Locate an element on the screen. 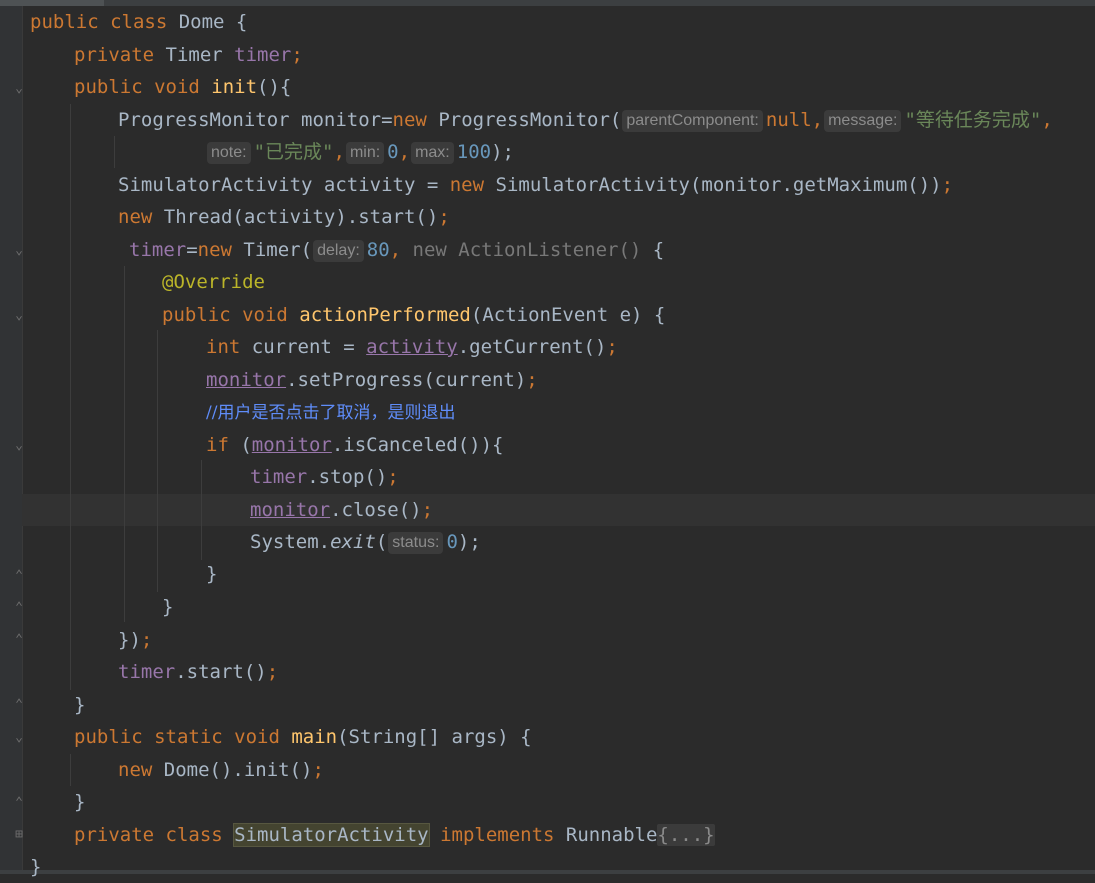 The height and width of the screenshot is (883, 1095). code-line-21: timer.start(); is located at coordinates (198, 672).